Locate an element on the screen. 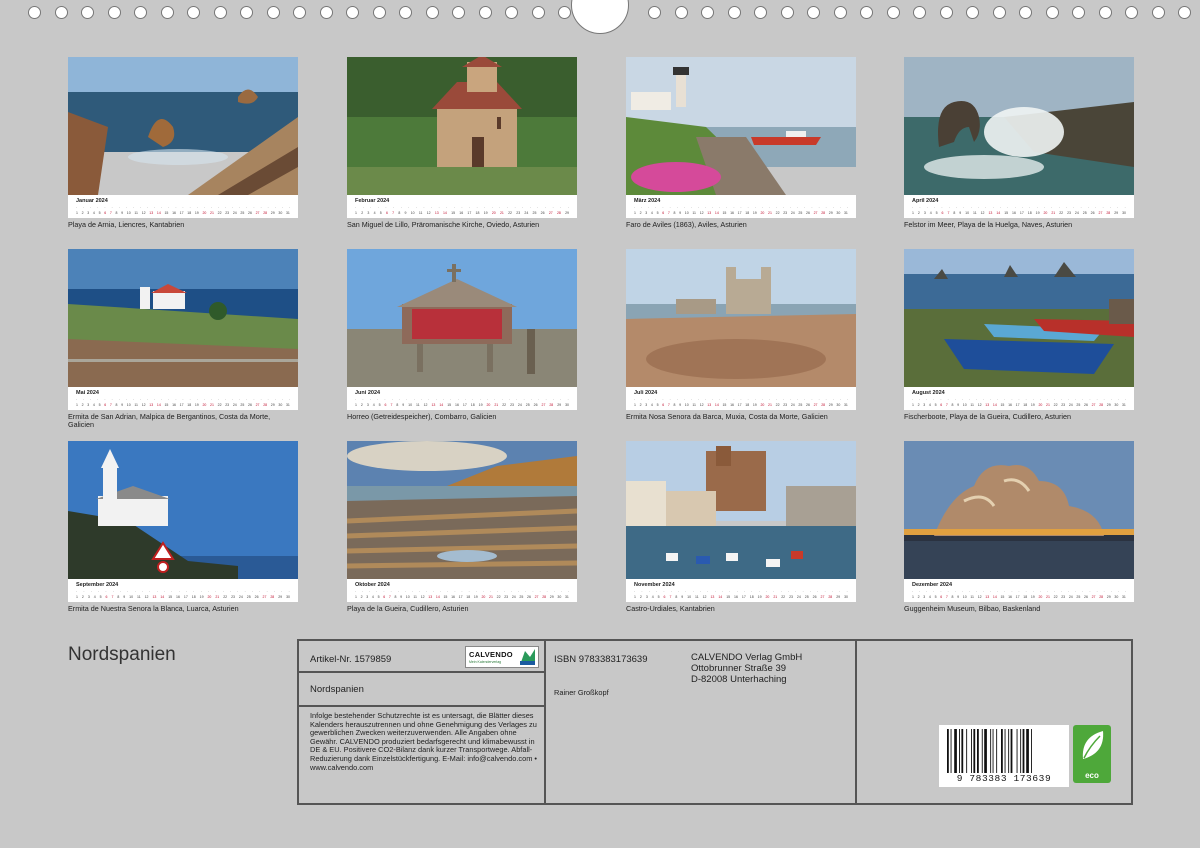 The image size is (1200, 848). photo-november is located at coordinates (741, 510).